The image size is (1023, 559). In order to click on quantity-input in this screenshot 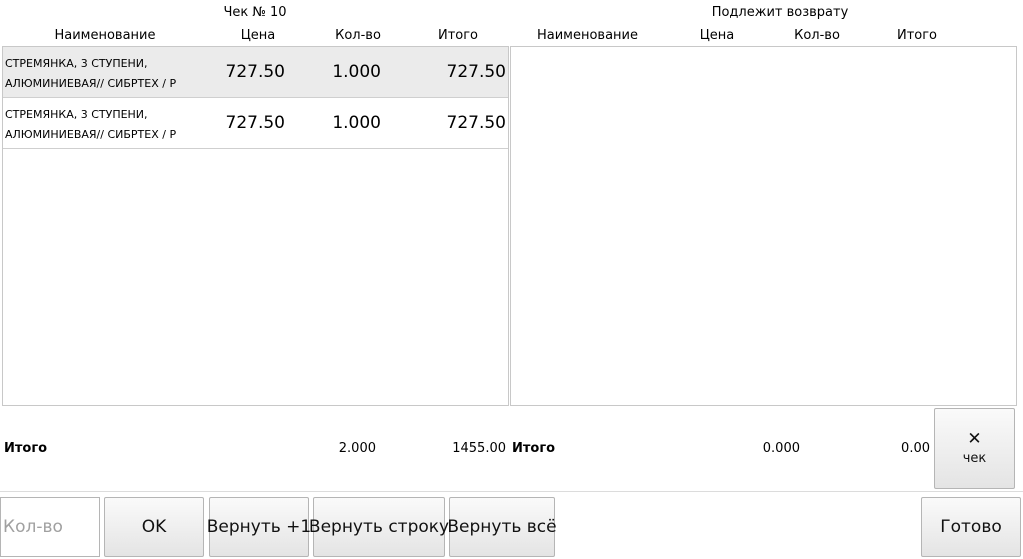, I will do `click(50, 527)`.